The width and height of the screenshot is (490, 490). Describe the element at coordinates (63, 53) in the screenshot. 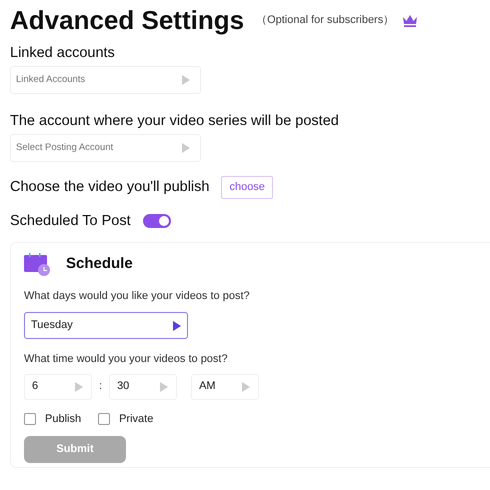

I see `field-label: Linked accounts` at that location.